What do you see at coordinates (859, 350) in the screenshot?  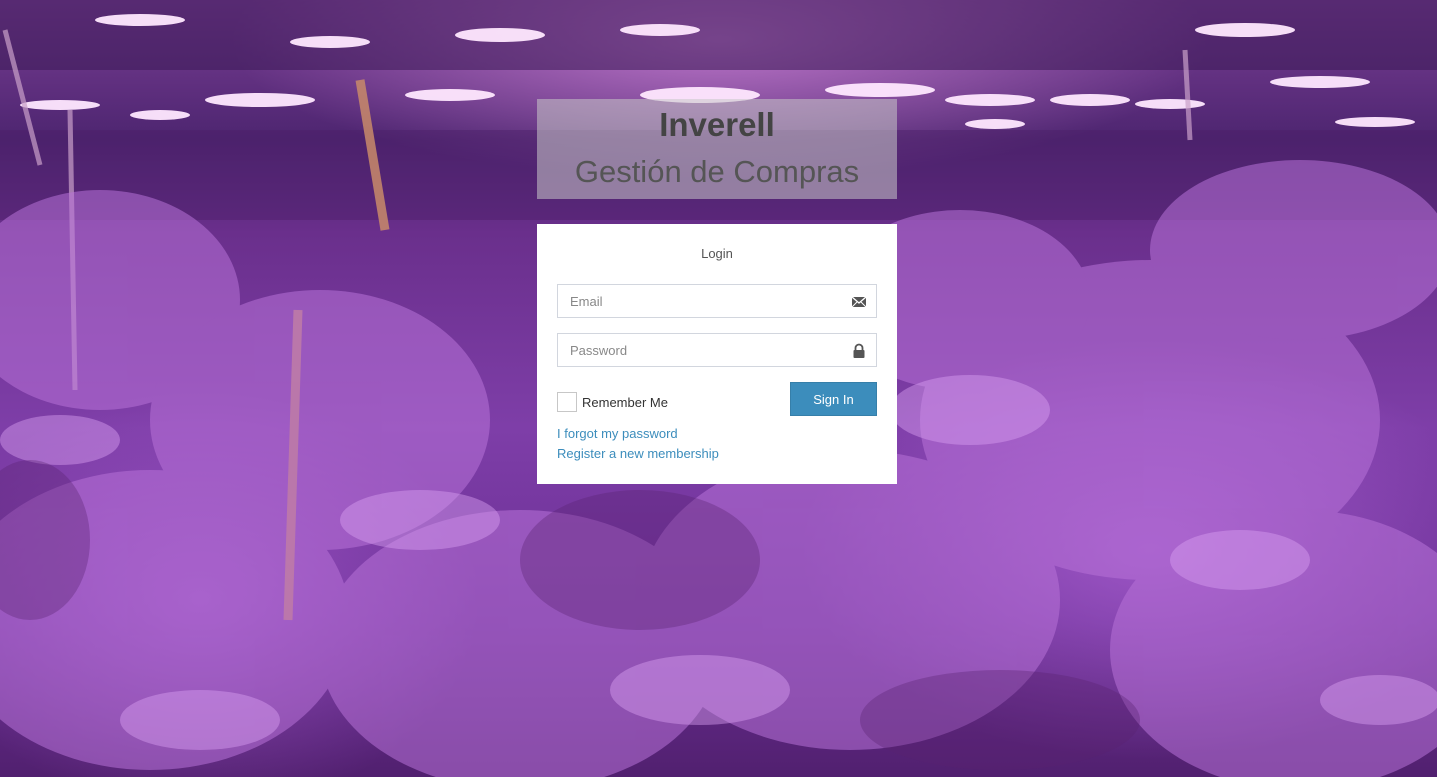 I see `lock-icon` at bounding box center [859, 350].